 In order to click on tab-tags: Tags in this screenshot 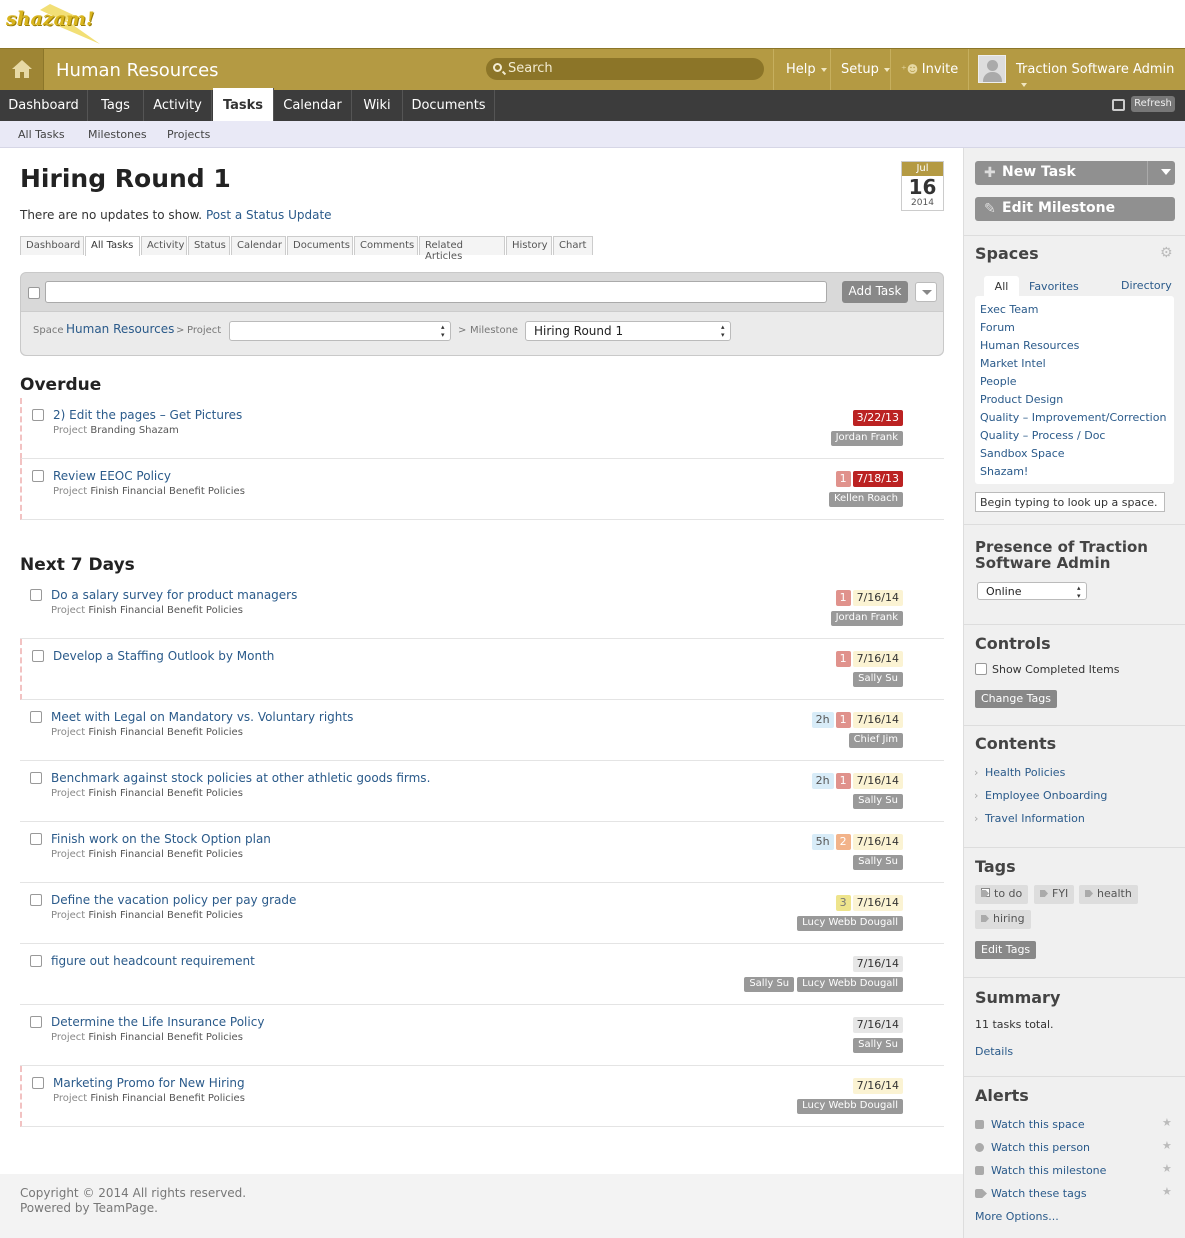, I will do `click(116, 105)`.